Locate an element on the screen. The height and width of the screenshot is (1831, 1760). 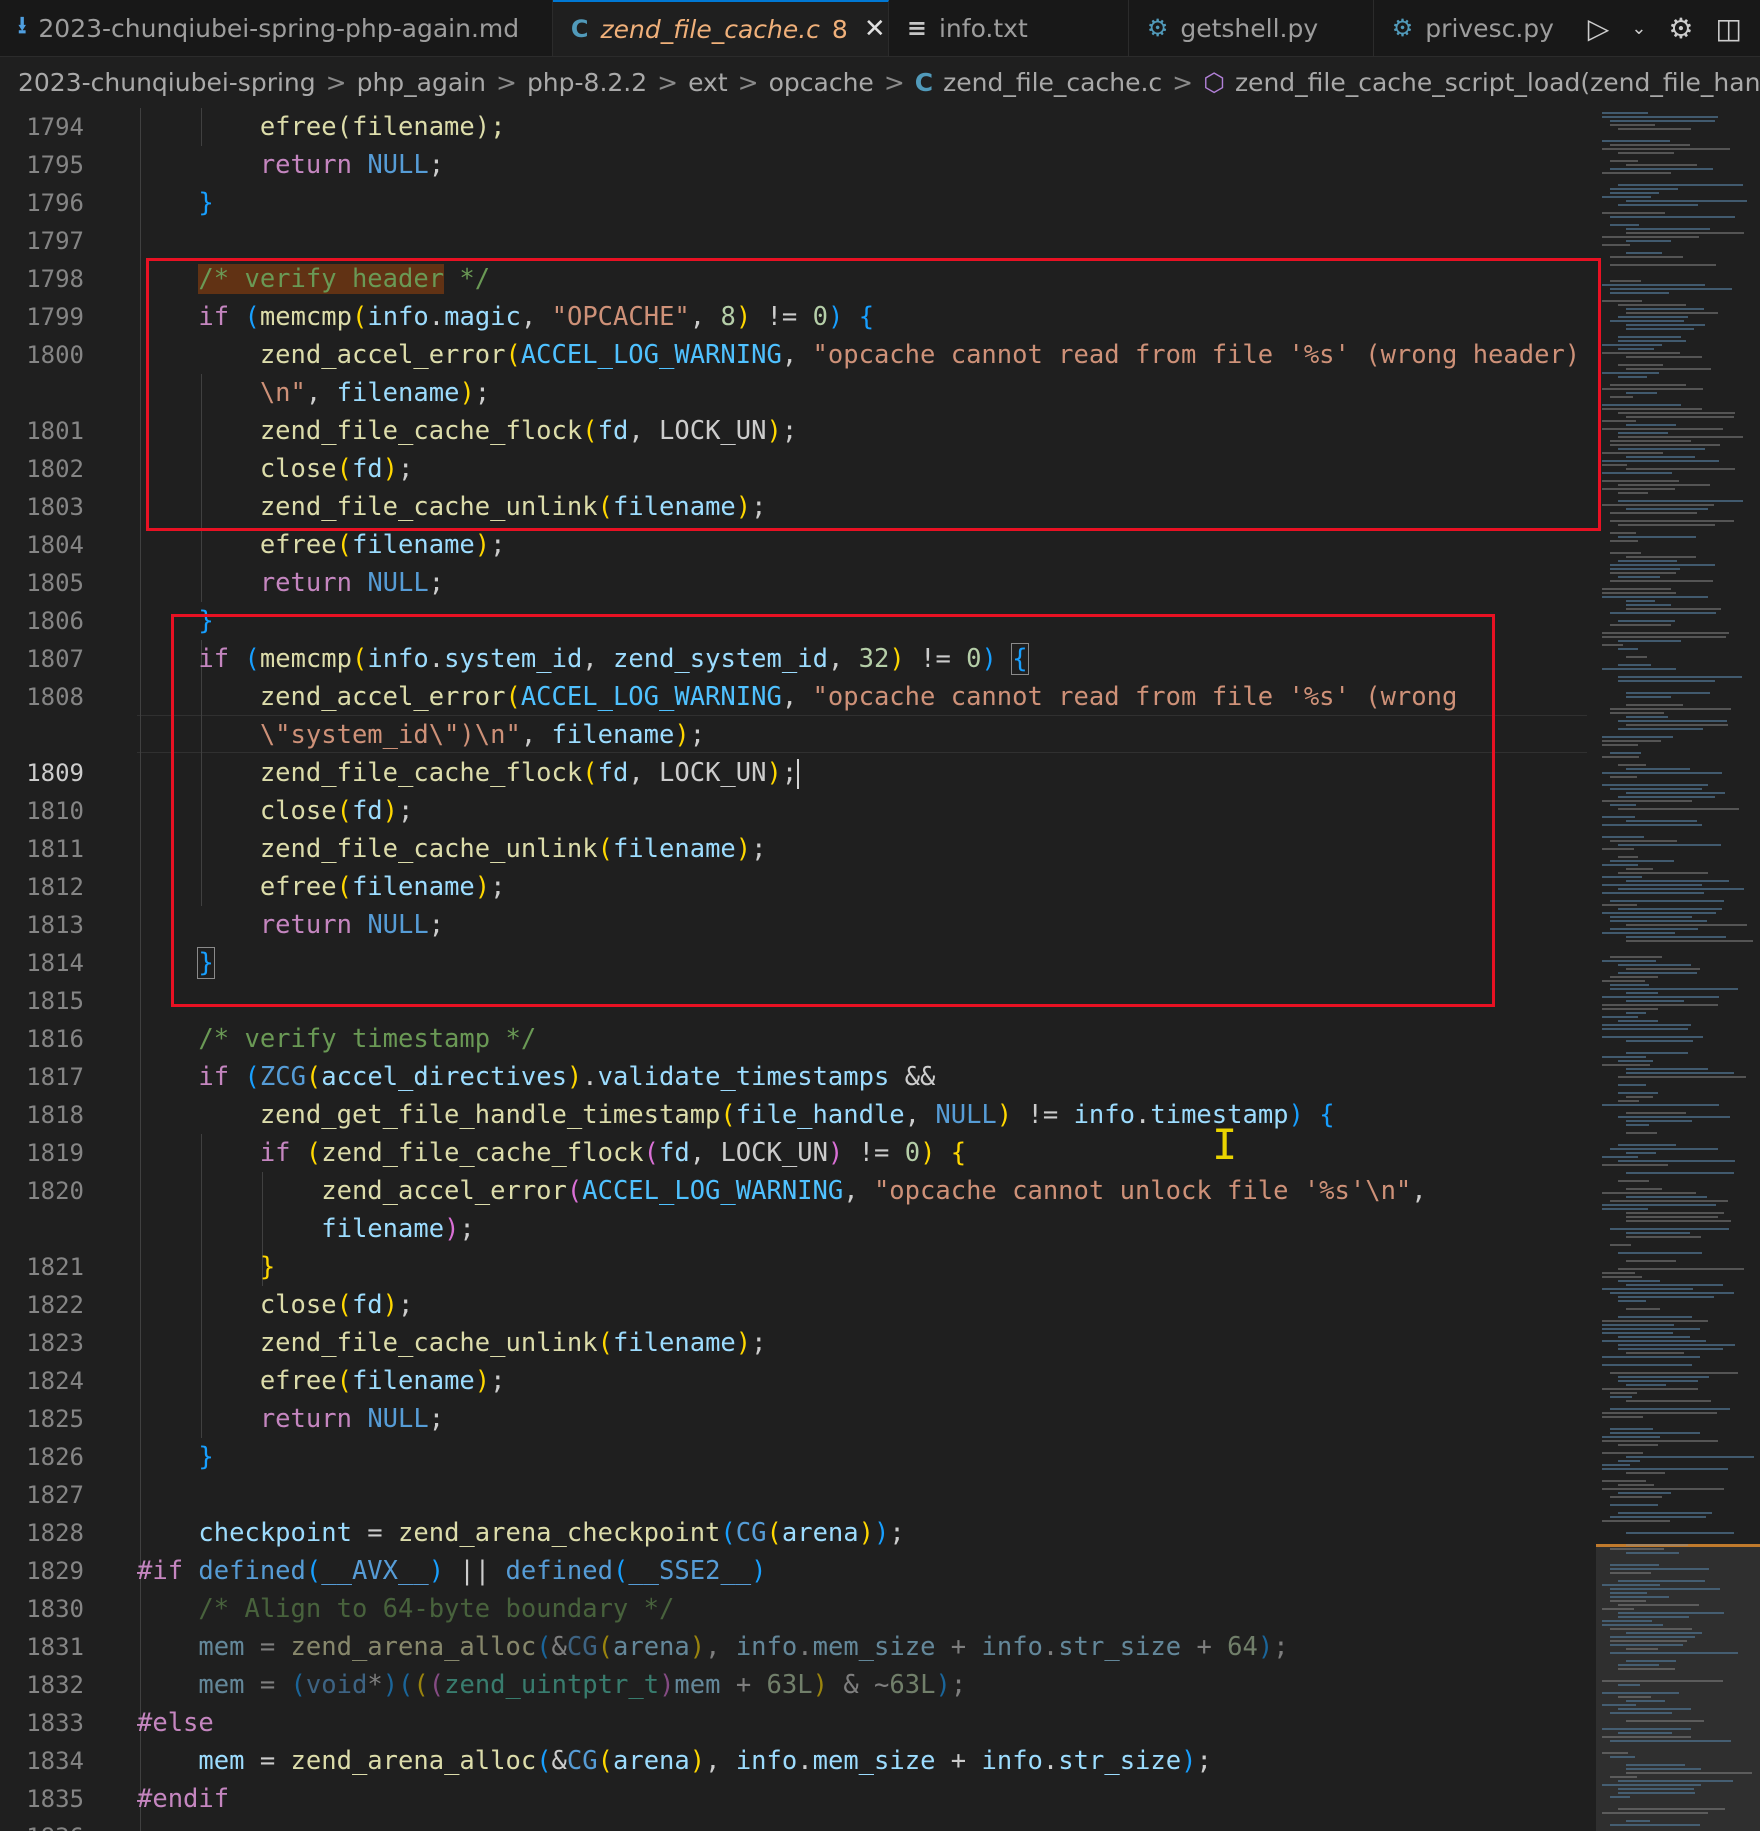
tab-info-txt: ≡ info.txt is located at coordinates (1009, 28).